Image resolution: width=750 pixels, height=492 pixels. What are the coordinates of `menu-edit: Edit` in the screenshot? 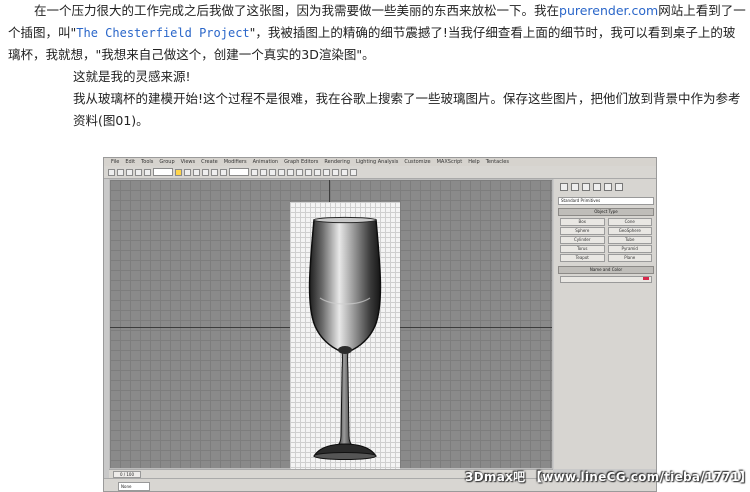 It's located at (130, 162).